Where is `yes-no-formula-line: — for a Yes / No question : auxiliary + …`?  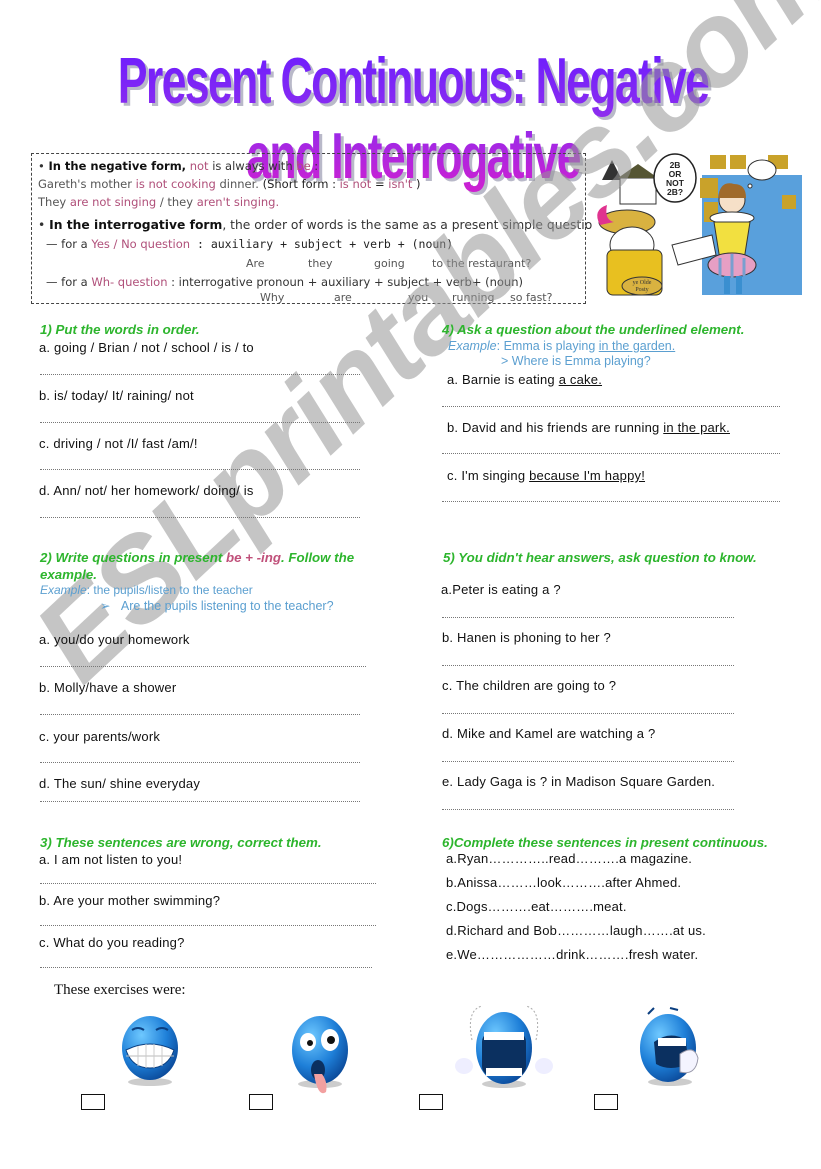 yes-no-formula-line: — for a Yes / No question : auxiliary + … is located at coordinates (250, 244).